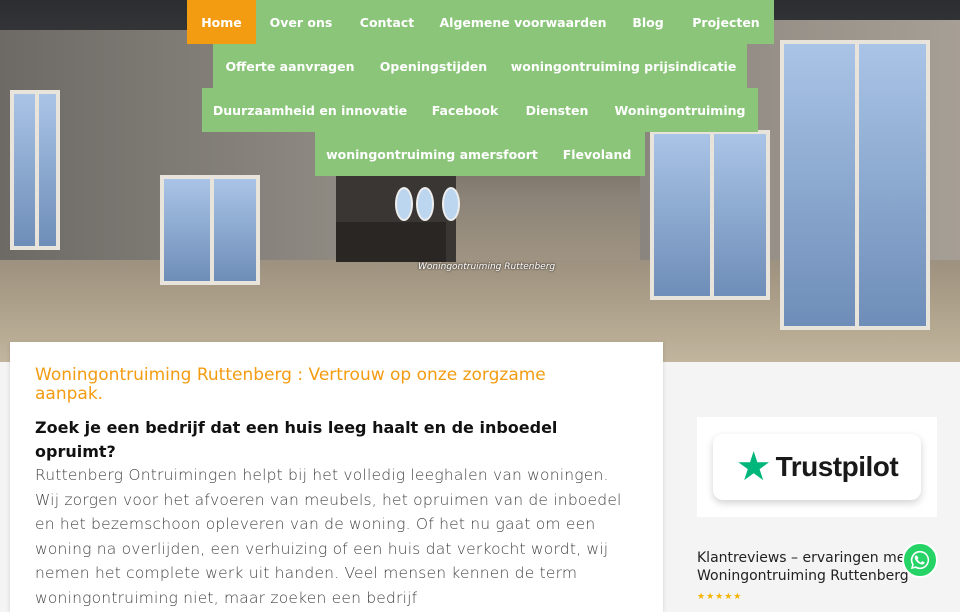 Image resolution: width=960 pixels, height=612 pixels. I want to click on whatsapp-button, so click(920, 560).